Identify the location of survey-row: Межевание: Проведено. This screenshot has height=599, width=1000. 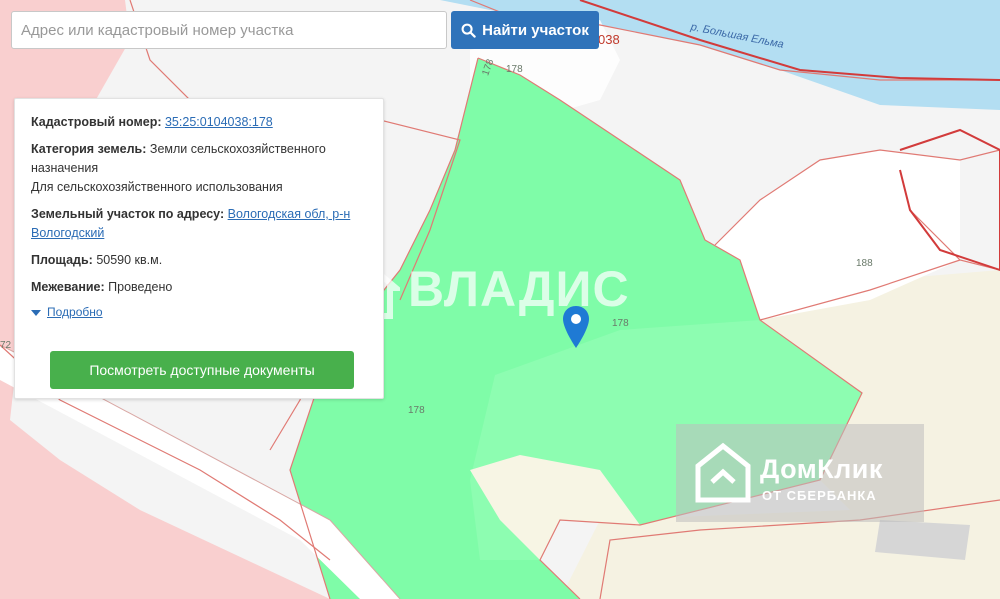
(199, 287).